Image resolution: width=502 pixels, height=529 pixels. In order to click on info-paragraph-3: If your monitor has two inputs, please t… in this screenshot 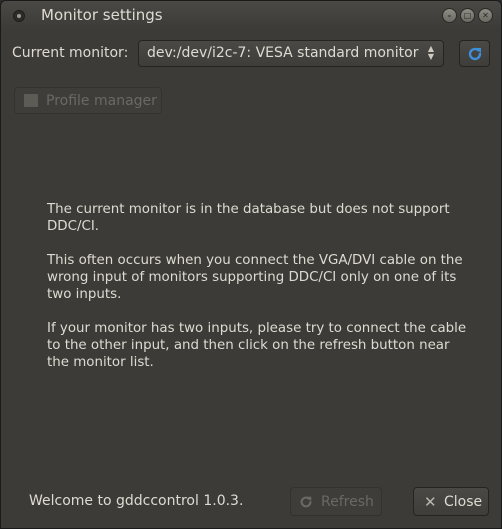, I will do `click(257, 345)`.